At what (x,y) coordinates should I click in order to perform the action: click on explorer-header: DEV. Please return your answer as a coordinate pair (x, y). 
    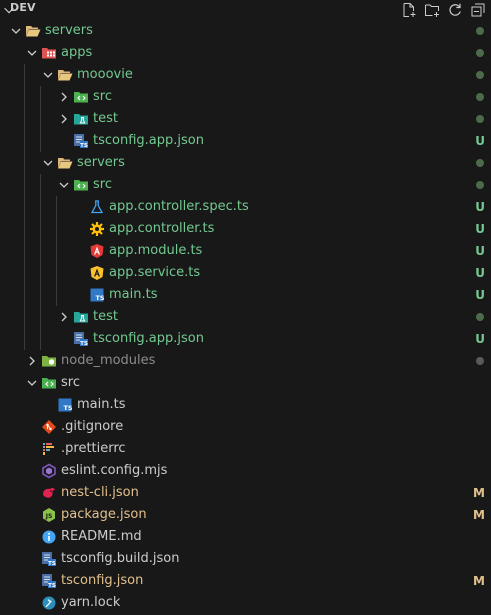
    Looking at the image, I should click on (245, 10).